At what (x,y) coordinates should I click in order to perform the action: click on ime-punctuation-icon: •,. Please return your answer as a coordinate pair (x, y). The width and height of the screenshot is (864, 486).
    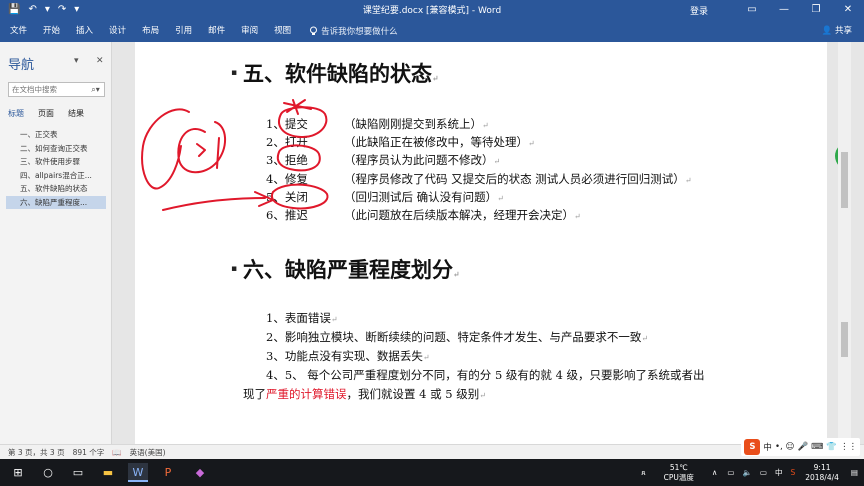
    Looking at the image, I should click on (779, 447).